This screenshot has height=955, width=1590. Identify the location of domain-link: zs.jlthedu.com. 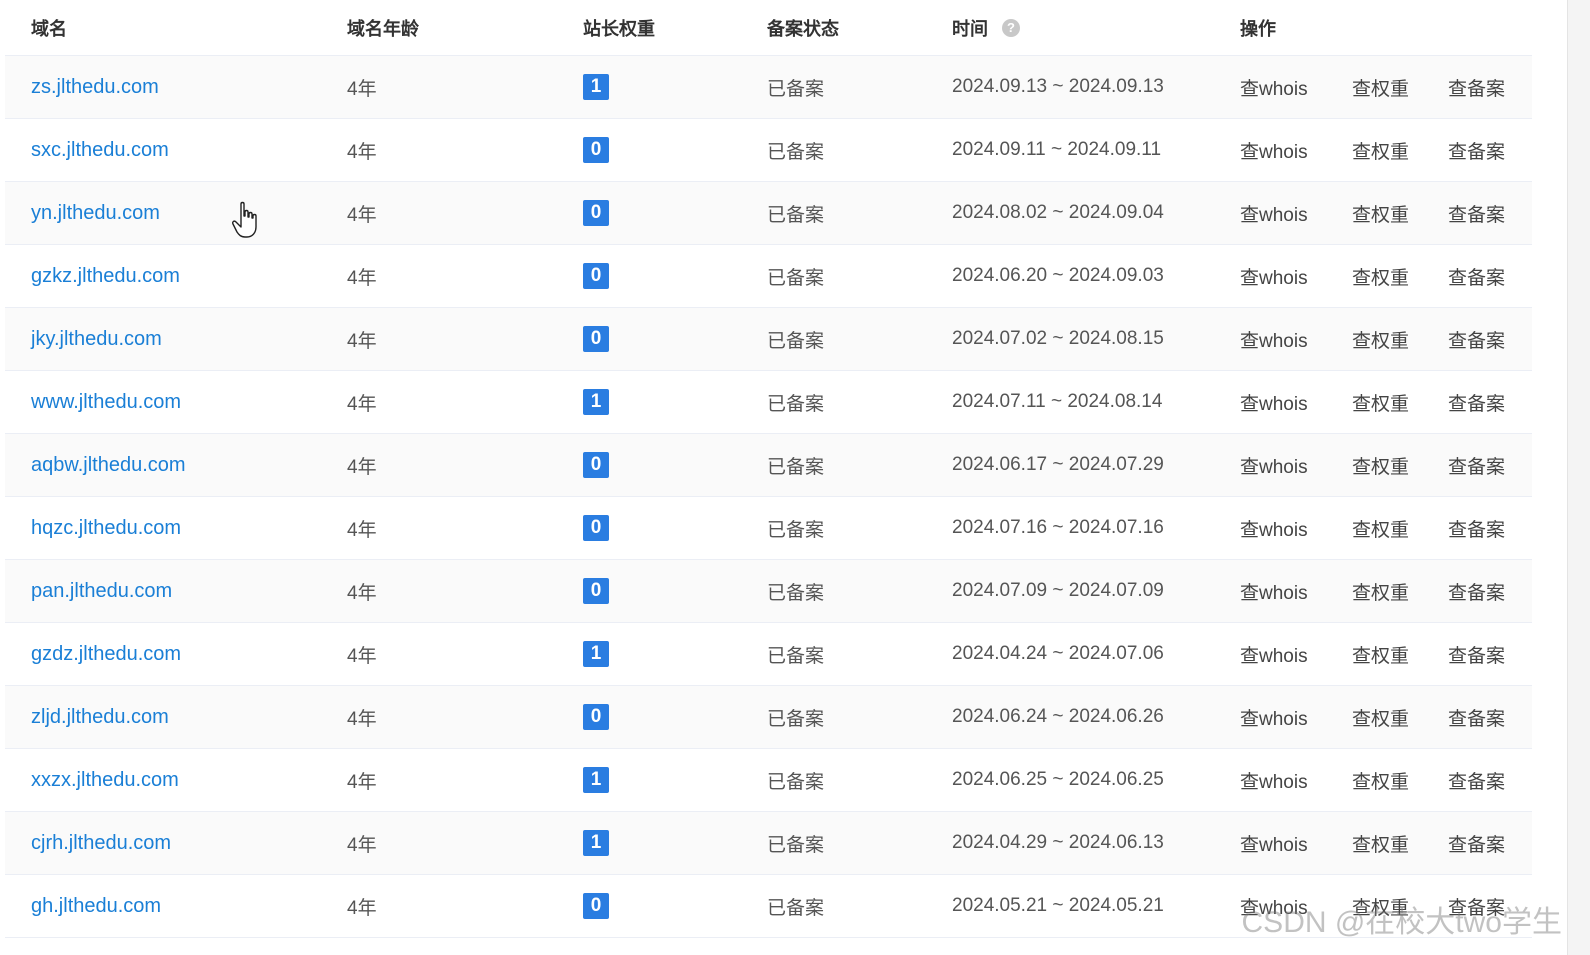
(95, 87).